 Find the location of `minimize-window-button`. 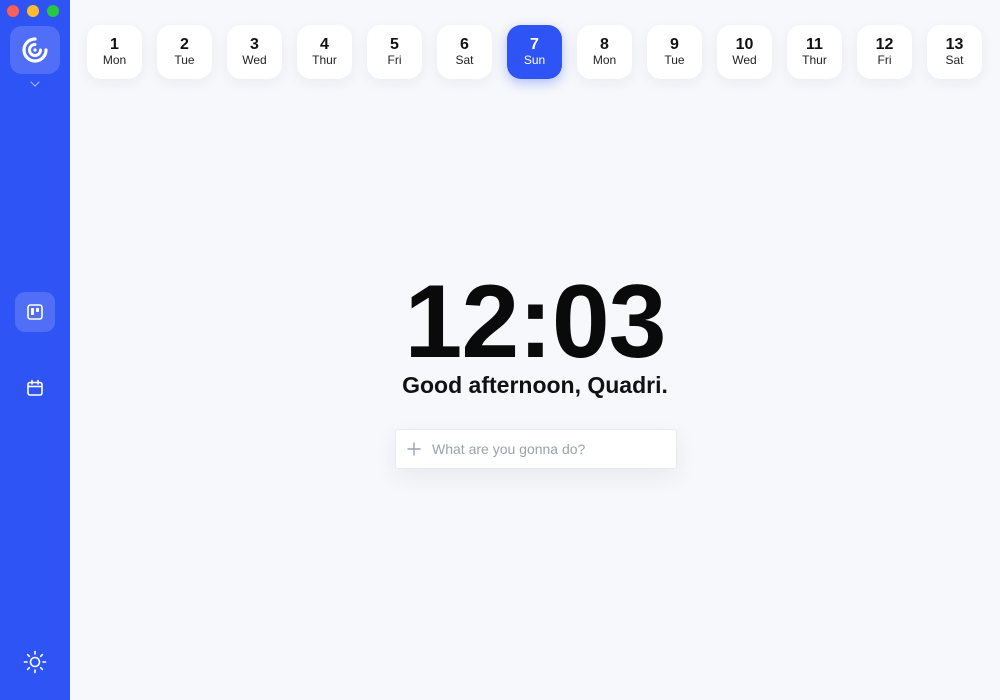

minimize-window-button is located at coordinates (33, 11).